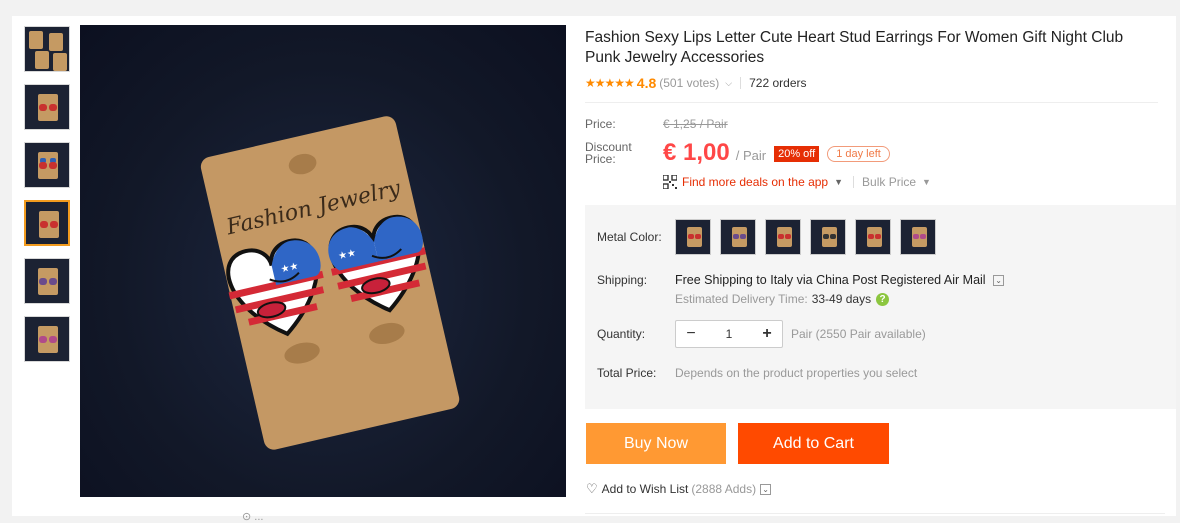 The height and width of the screenshot is (523, 1180). Describe the element at coordinates (656, 443) in the screenshot. I see `buy-now-button: Buy Now` at that location.